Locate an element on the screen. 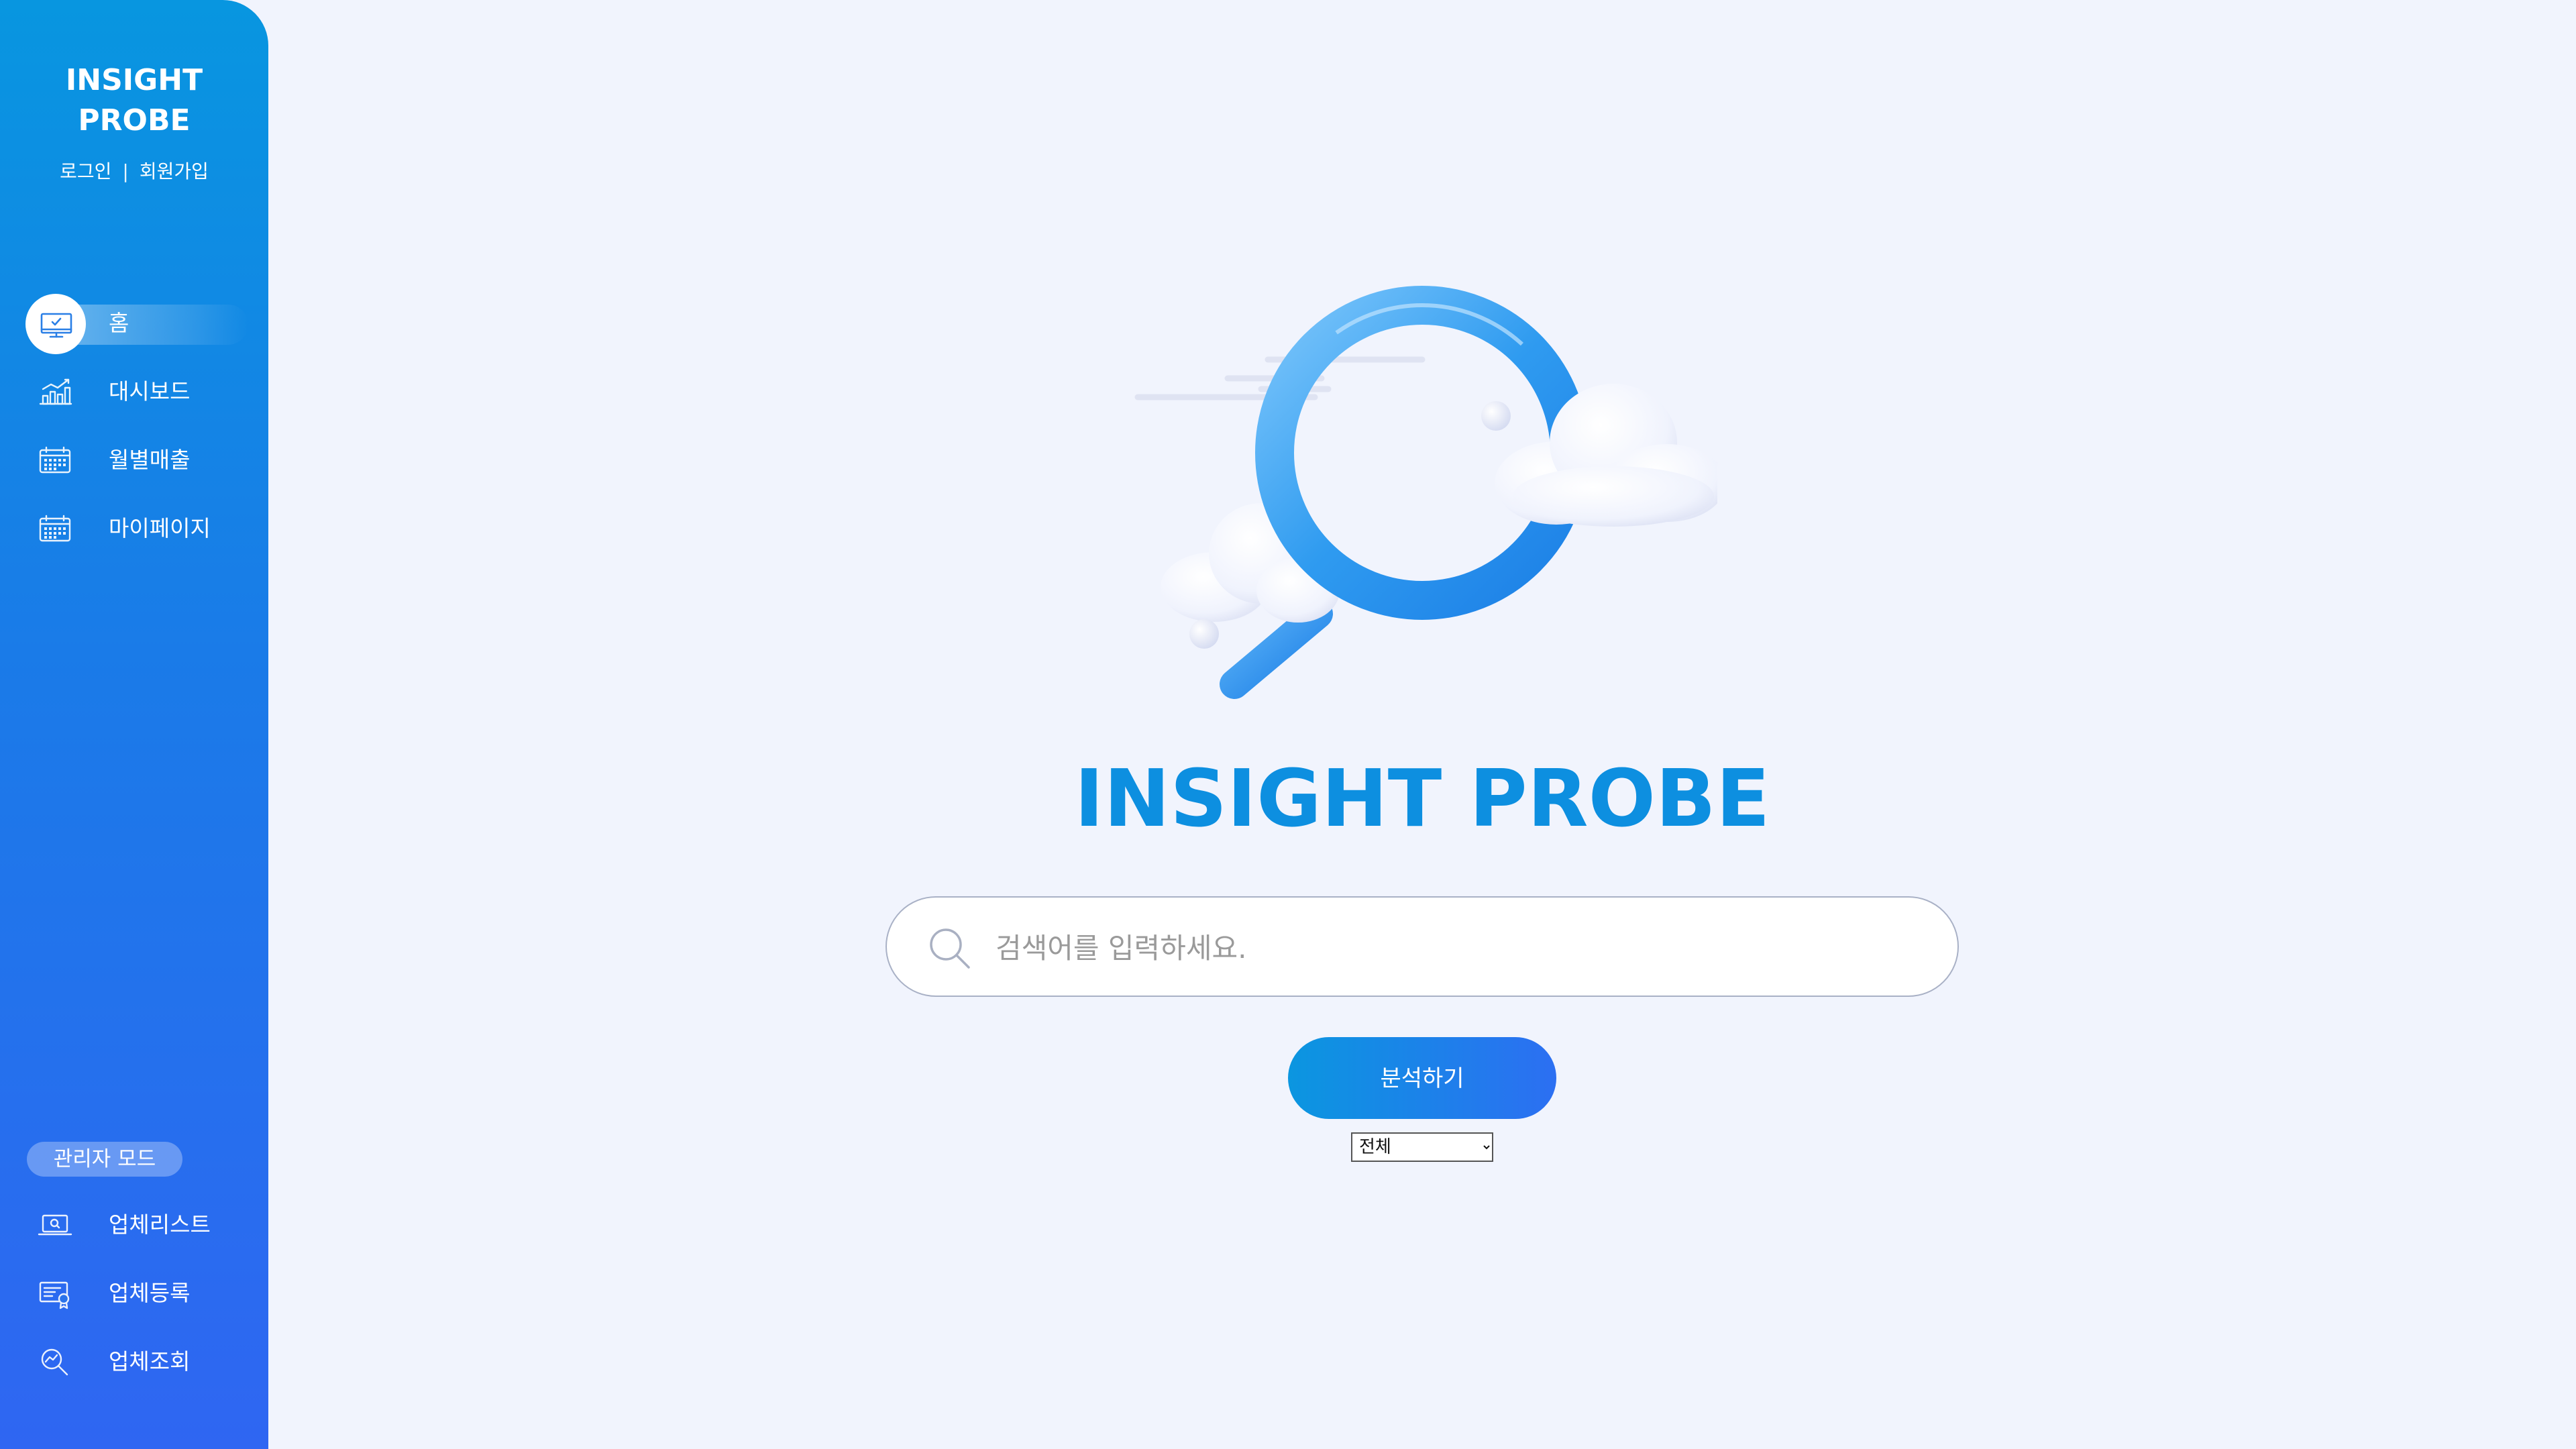 The height and width of the screenshot is (1449, 2576). sidebar-item-company-search: 업체조회 is located at coordinates (134, 1361).